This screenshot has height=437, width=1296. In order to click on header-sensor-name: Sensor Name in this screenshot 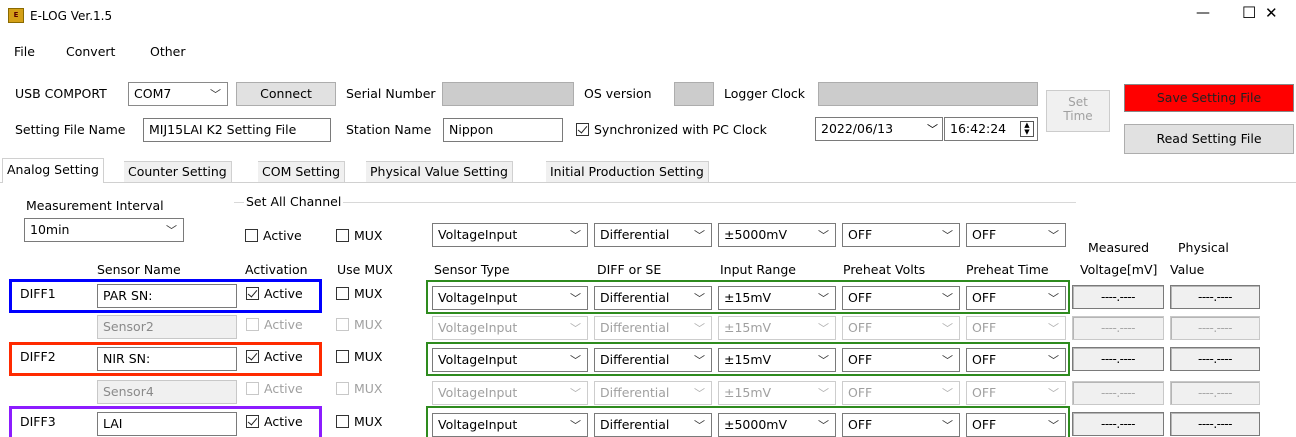, I will do `click(139, 269)`.